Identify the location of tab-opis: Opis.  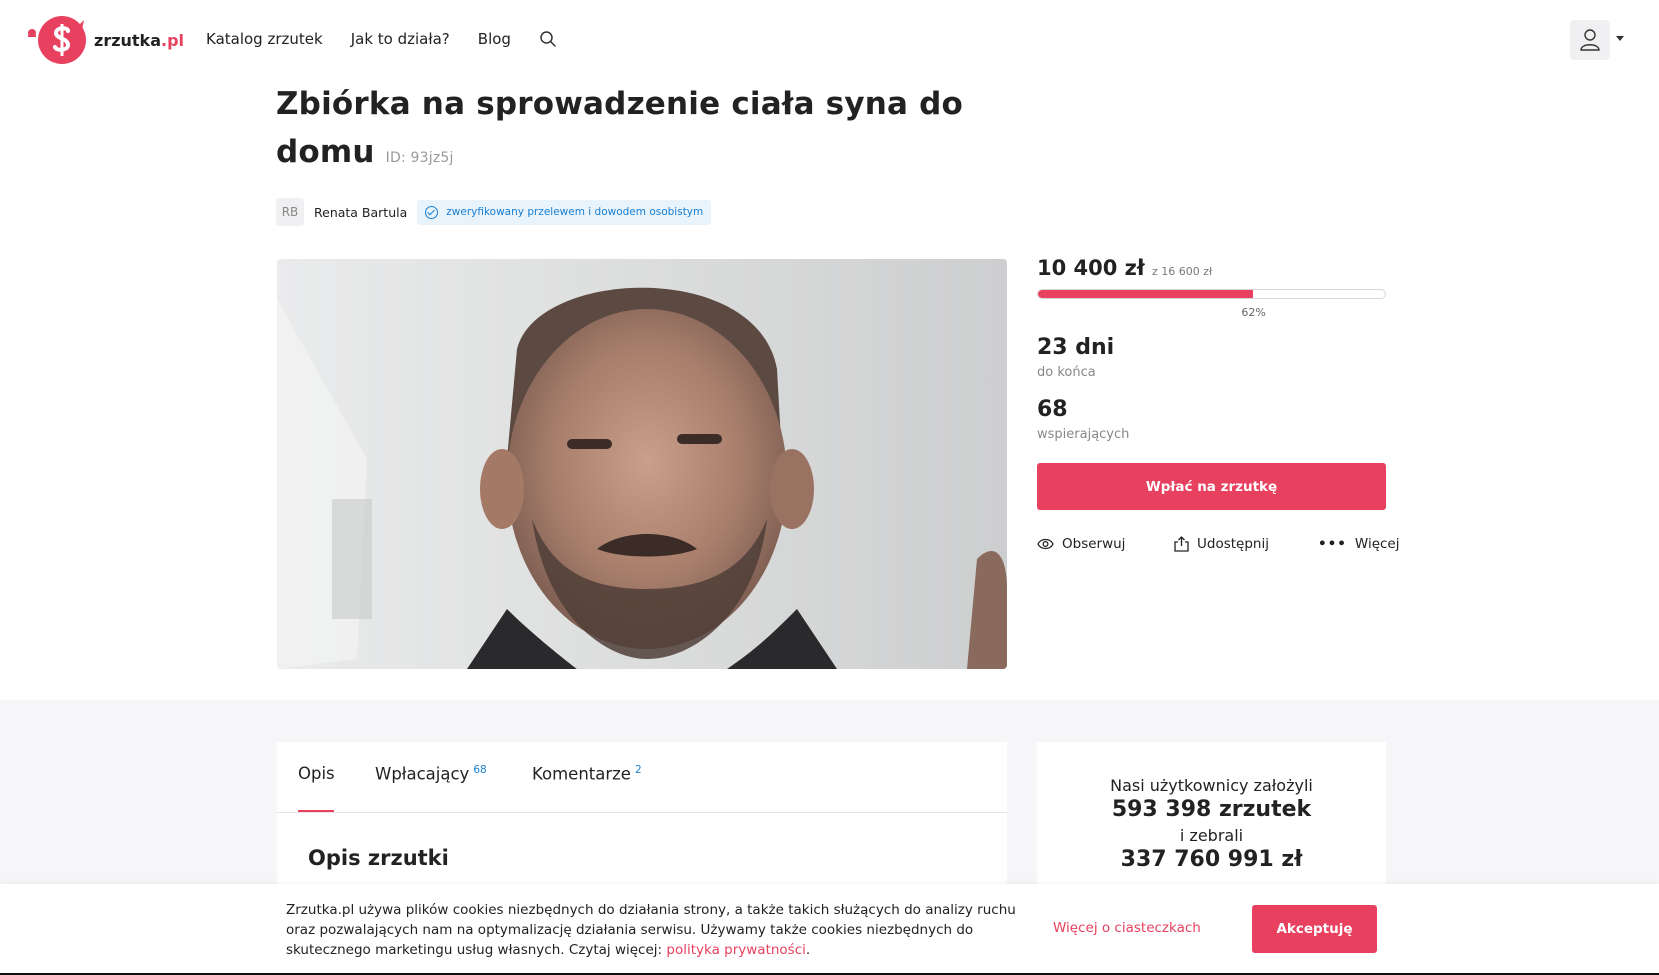
(316, 773).